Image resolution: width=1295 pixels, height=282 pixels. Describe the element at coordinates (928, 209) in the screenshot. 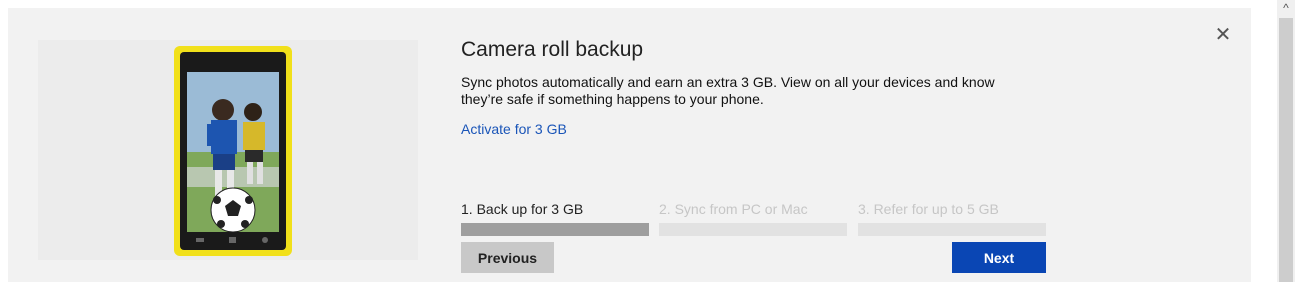

I see `step-3-label: 3. Refer for up to 5 GB` at that location.